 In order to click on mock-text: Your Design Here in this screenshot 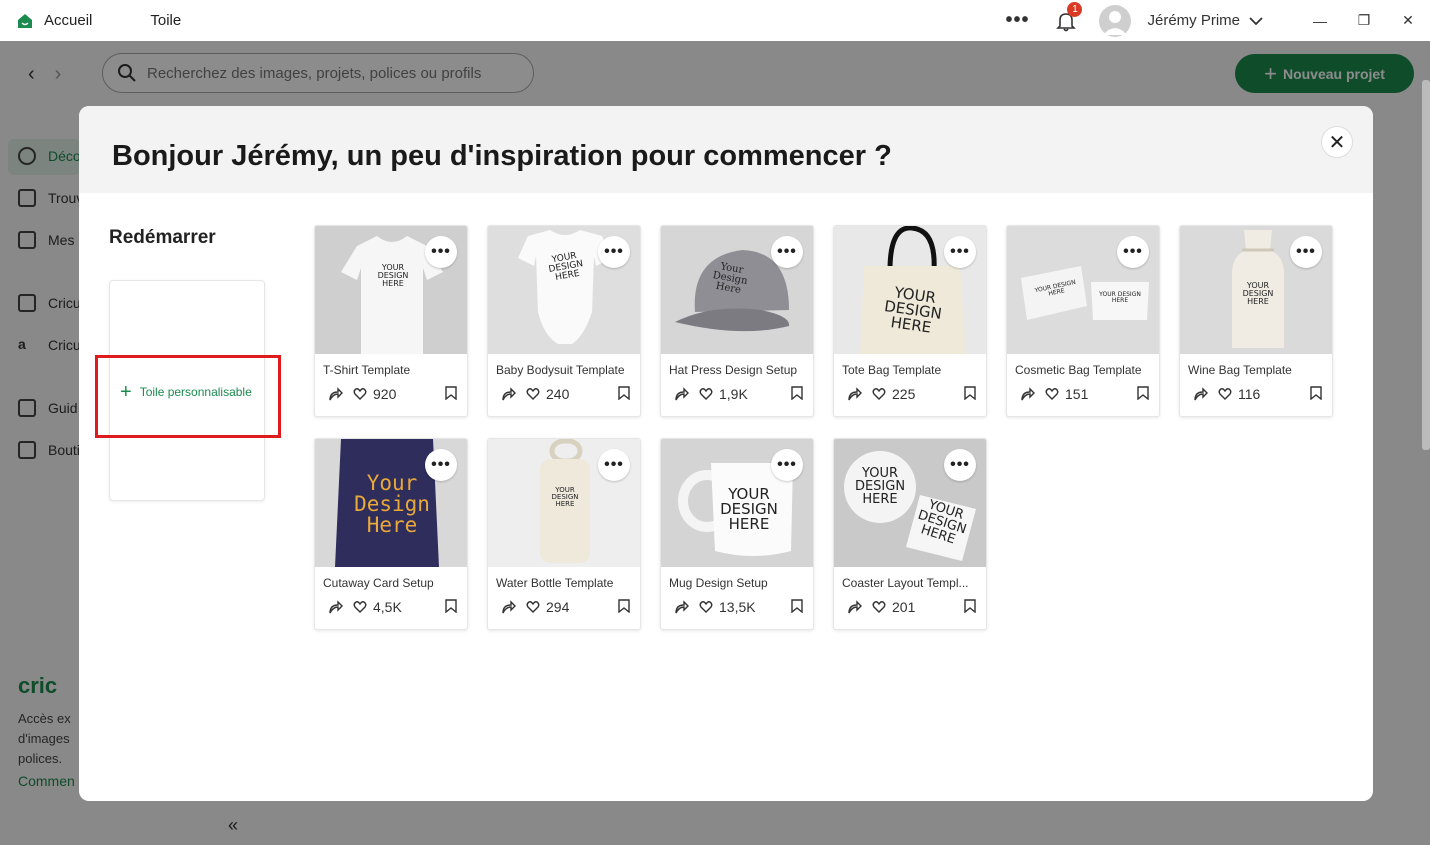, I will do `click(392, 504)`.